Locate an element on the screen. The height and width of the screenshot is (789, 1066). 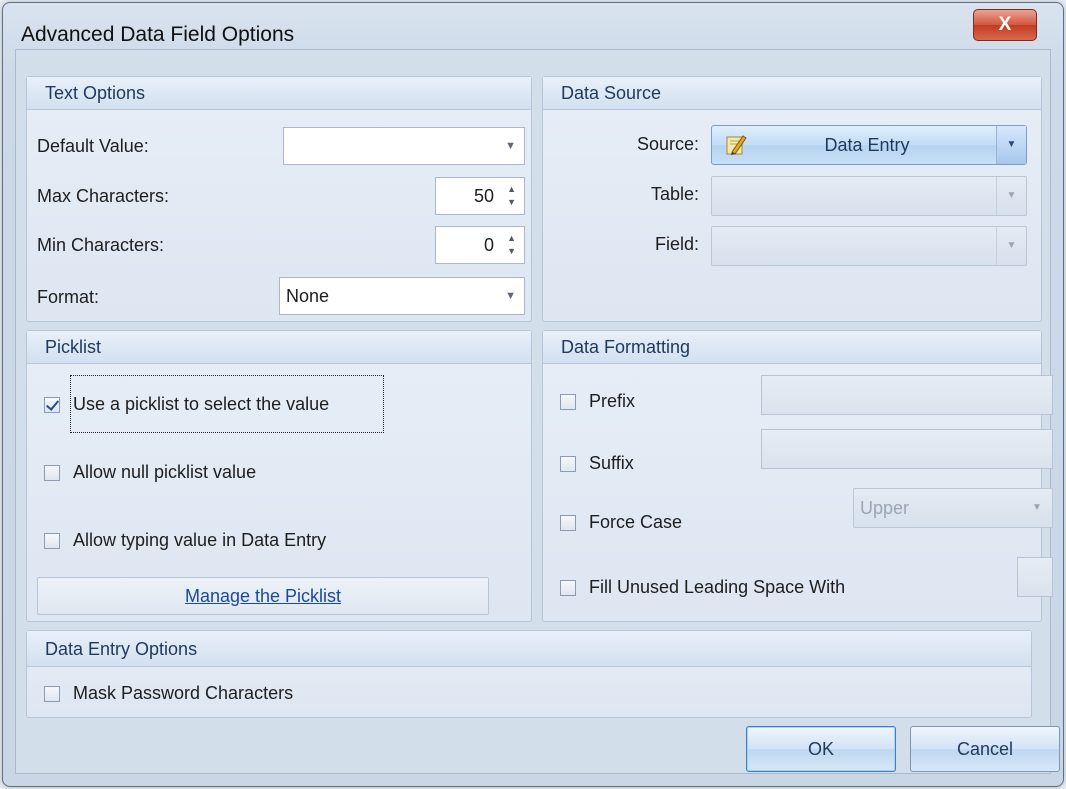
fill-unused-checkbox is located at coordinates (568, 588).